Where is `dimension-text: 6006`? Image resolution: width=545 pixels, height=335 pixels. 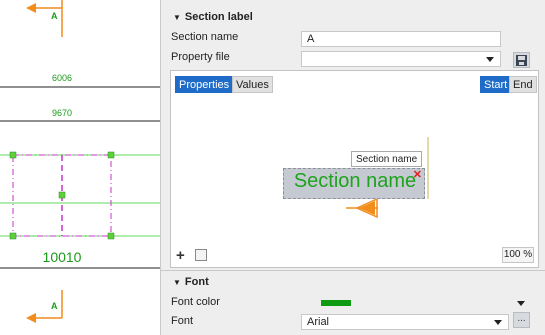 dimension-text: 6006 is located at coordinates (62, 78).